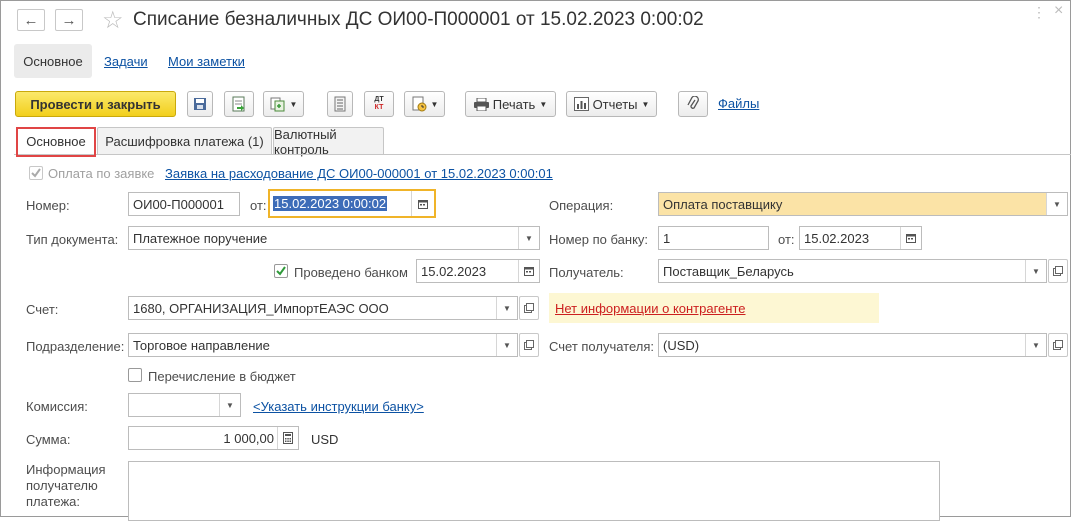 The width and height of the screenshot is (1071, 521). What do you see at coordinates (506, 308) in the screenshot?
I see `account-dropdown-button: ▼` at bounding box center [506, 308].